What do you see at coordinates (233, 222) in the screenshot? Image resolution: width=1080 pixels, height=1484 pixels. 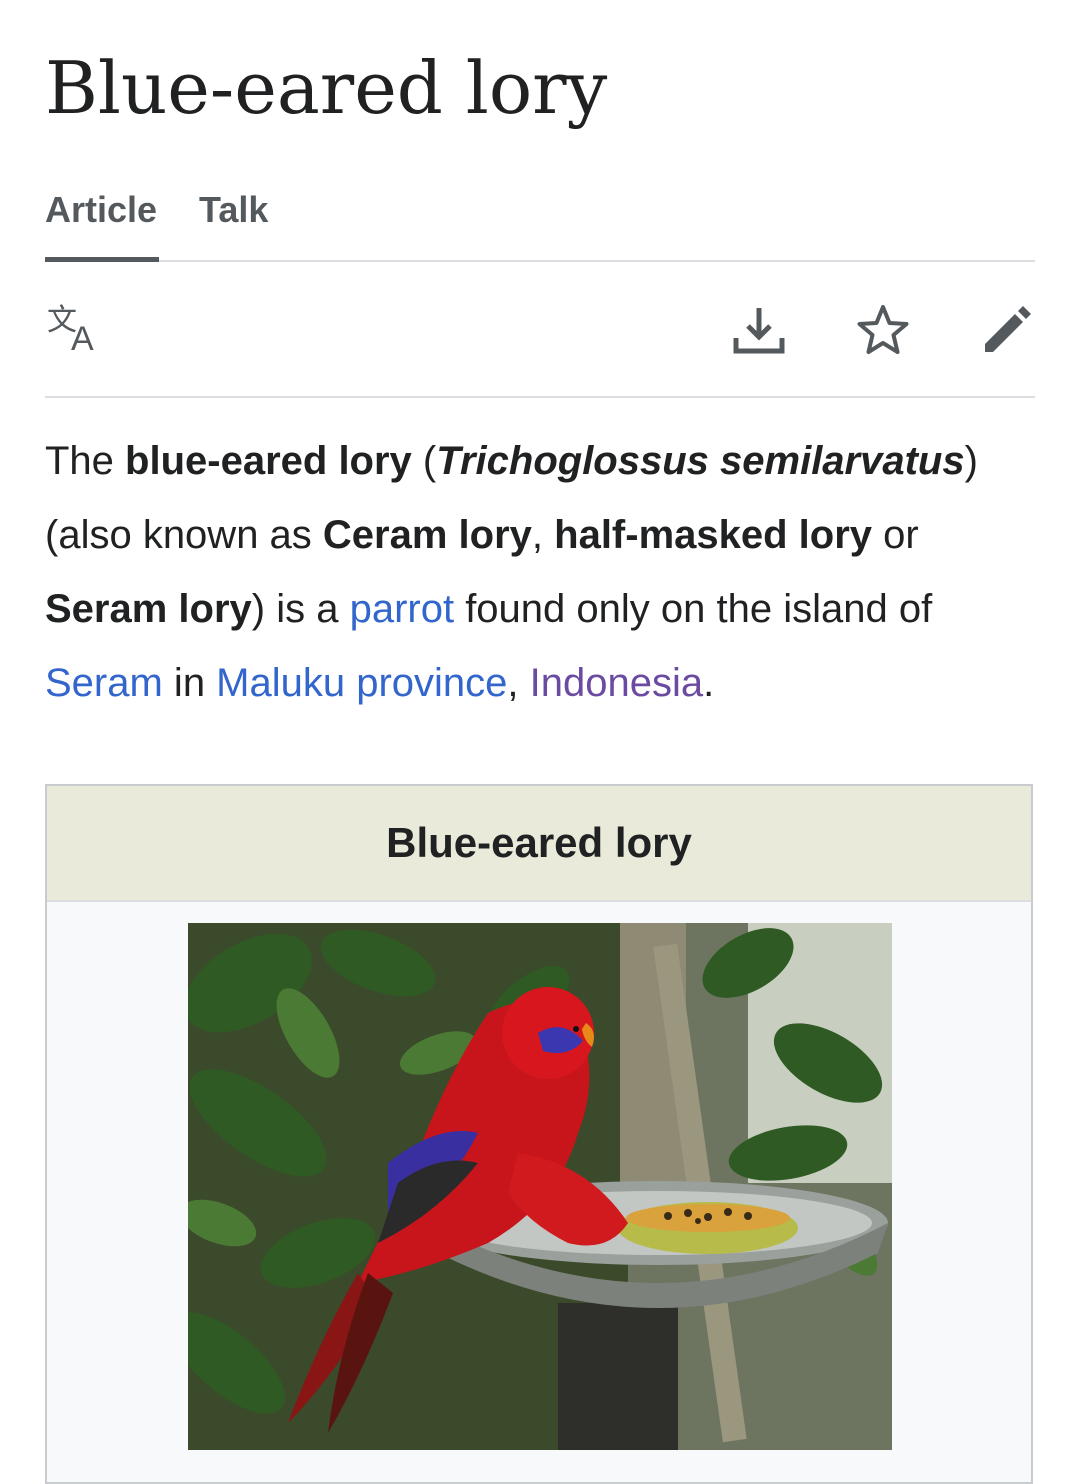 I see `tab-talk: Talk` at bounding box center [233, 222].